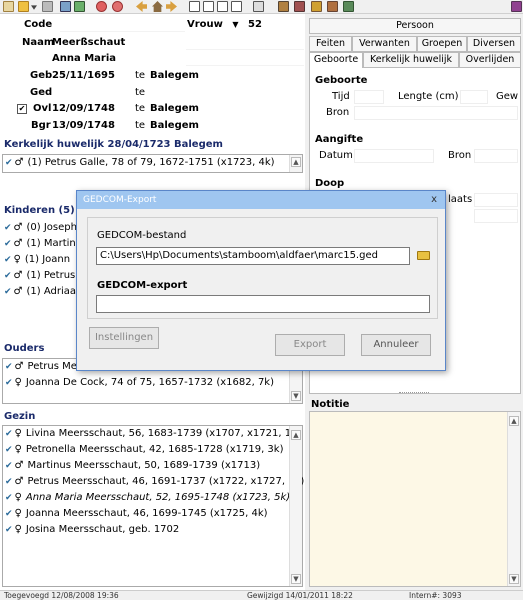  I want to click on annuleer-button: Annuleer, so click(396, 345).